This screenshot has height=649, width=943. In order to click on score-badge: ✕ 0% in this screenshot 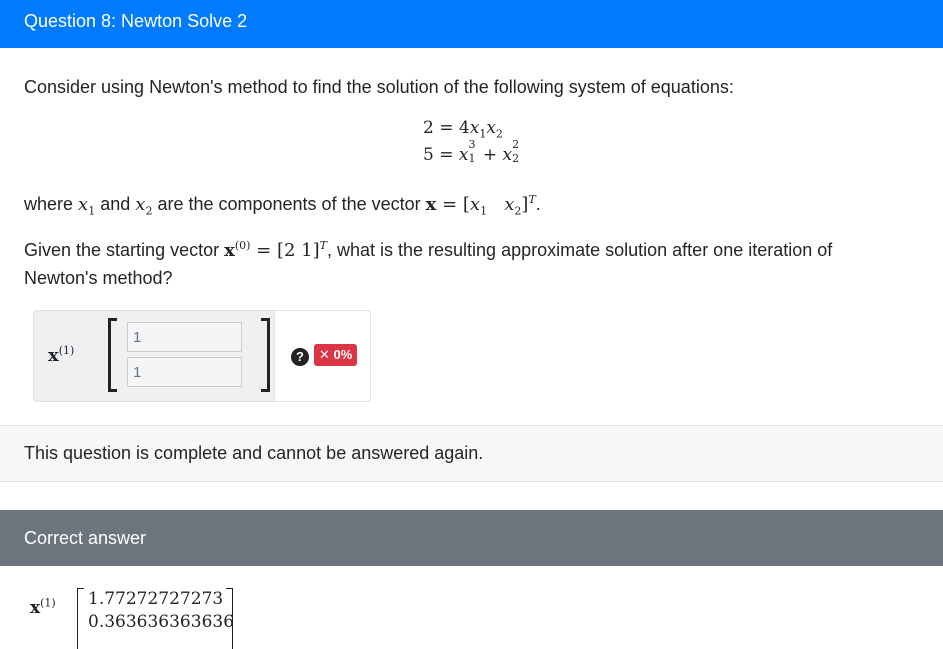, I will do `click(336, 355)`.